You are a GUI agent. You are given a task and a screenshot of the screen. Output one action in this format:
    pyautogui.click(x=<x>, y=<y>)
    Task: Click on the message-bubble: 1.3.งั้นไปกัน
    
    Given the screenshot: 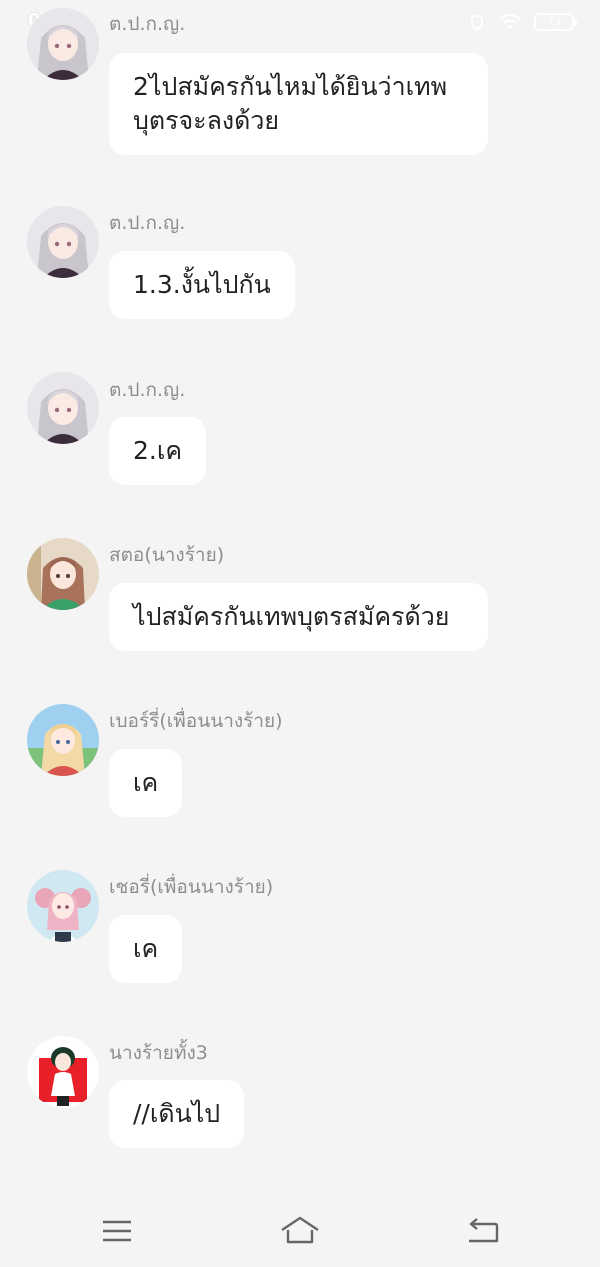 What is the action you would take?
    pyautogui.click(x=202, y=285)
    